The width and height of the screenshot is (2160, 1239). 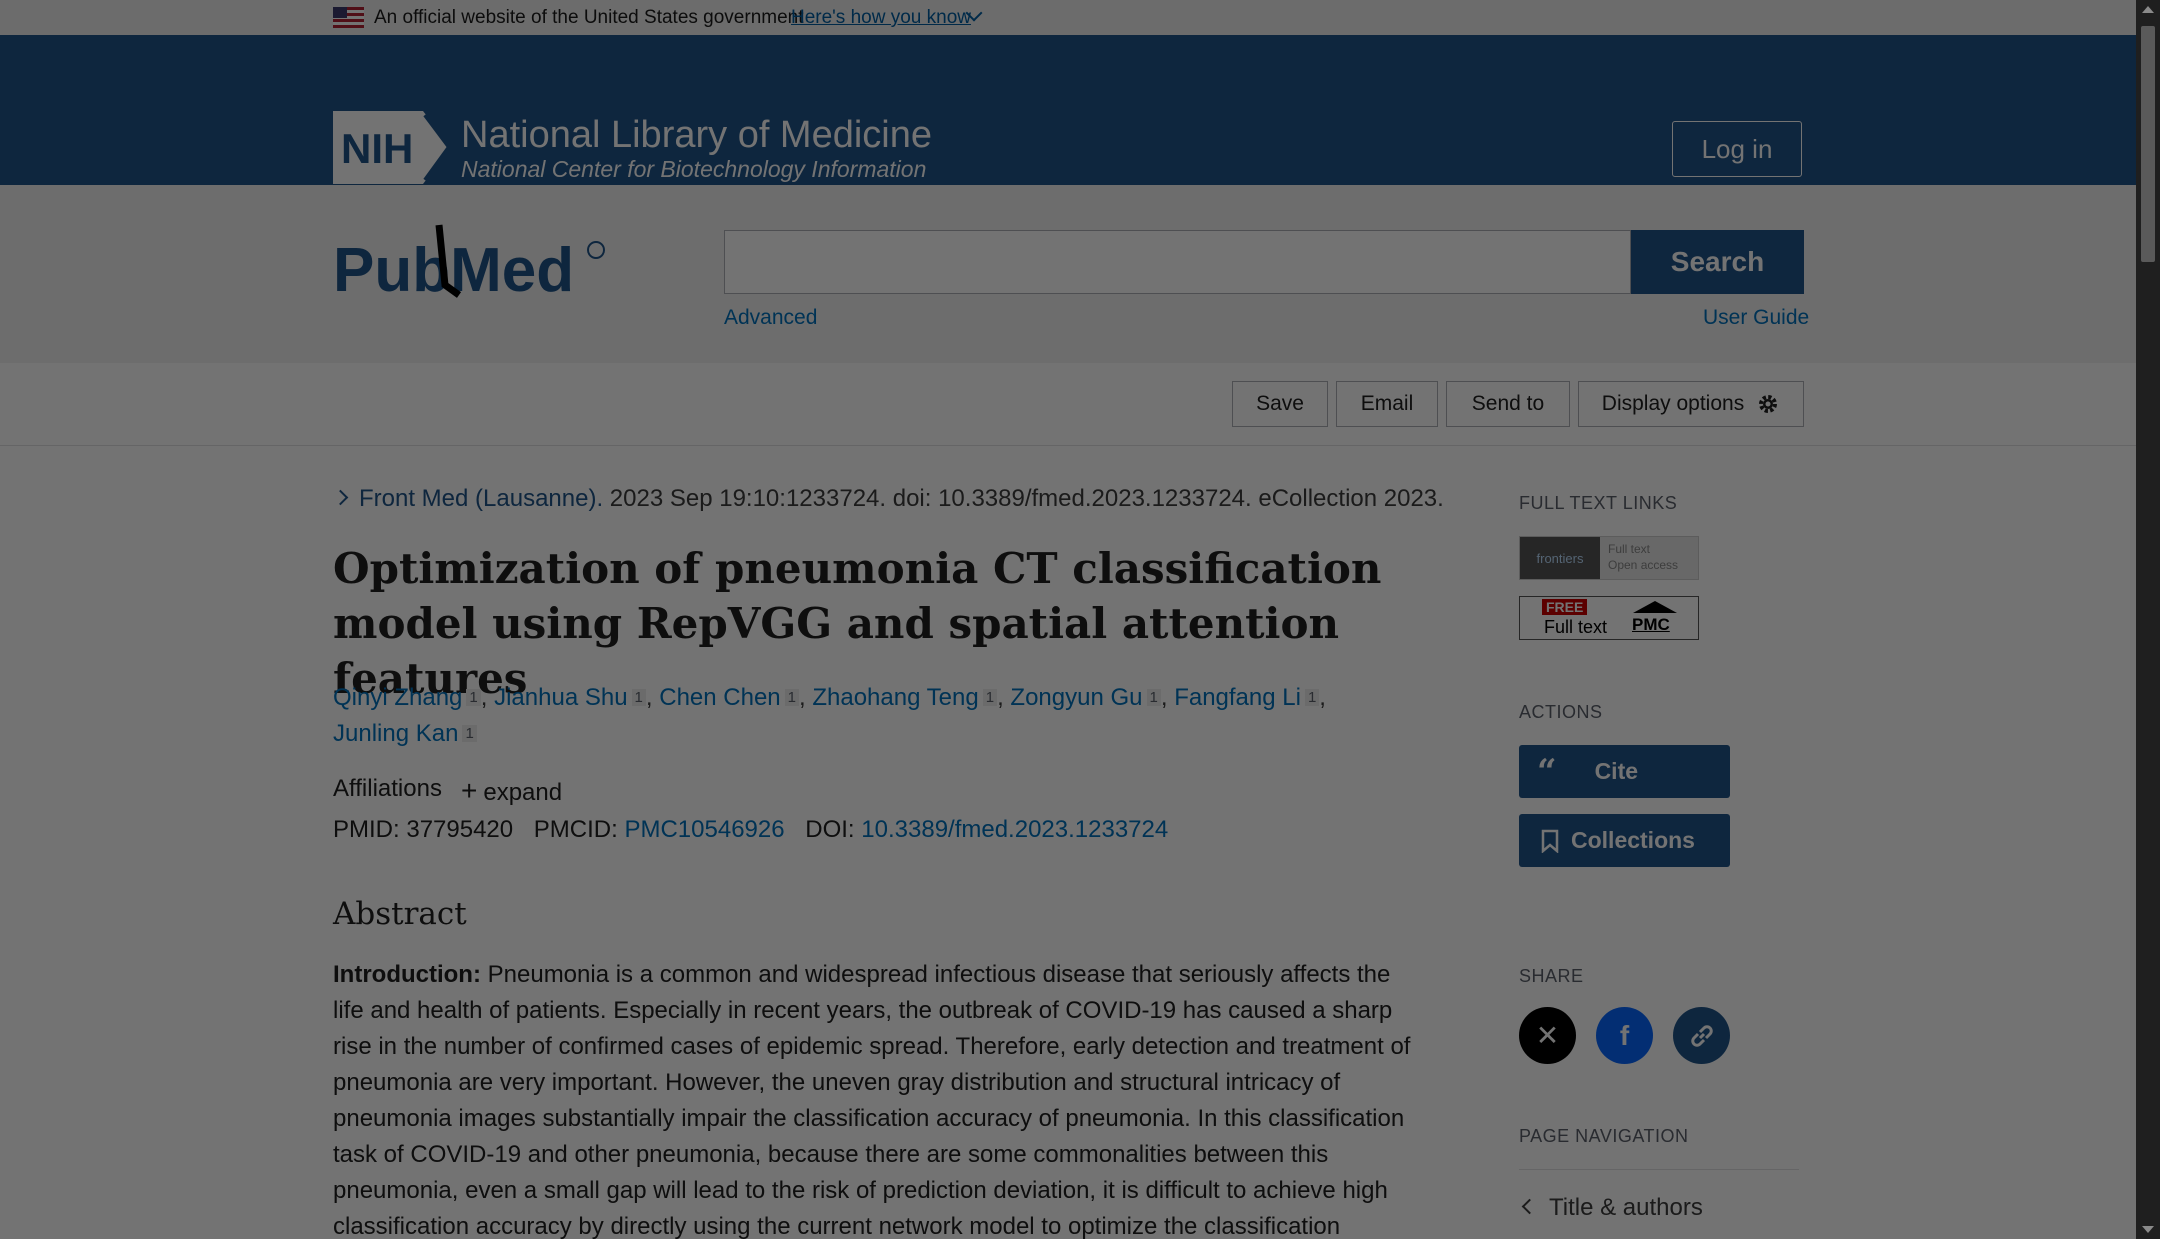 What do you see at coordinates (377, 148) in the screenshot?
I see `nih-logo-text: NIH` at bounding box center [377, 148].